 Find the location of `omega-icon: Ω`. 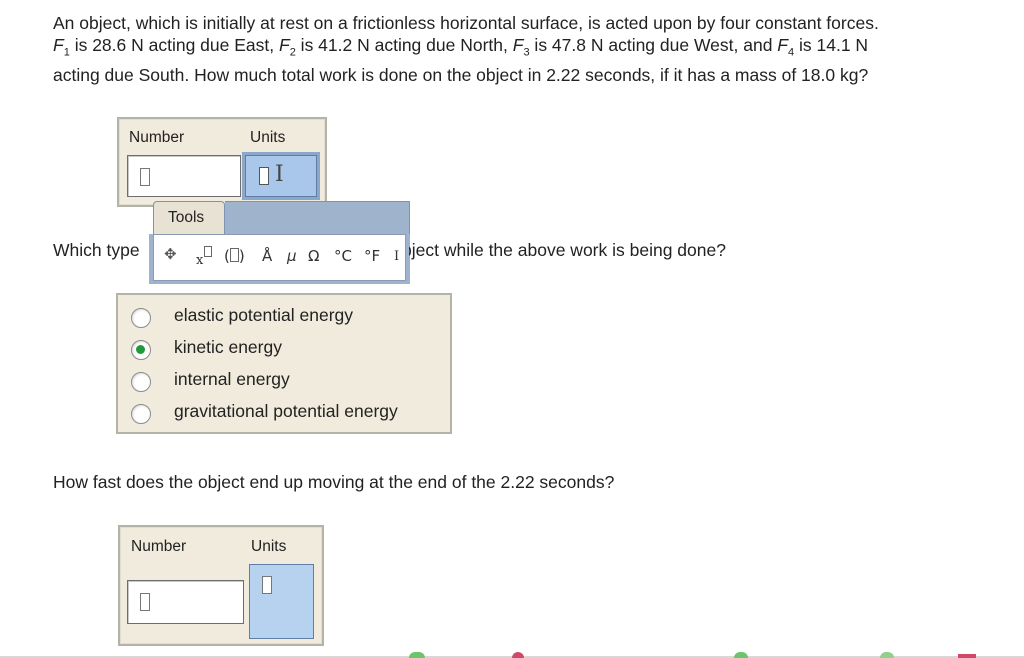

omega-icon: Ω is located at coordinates (313, 256).